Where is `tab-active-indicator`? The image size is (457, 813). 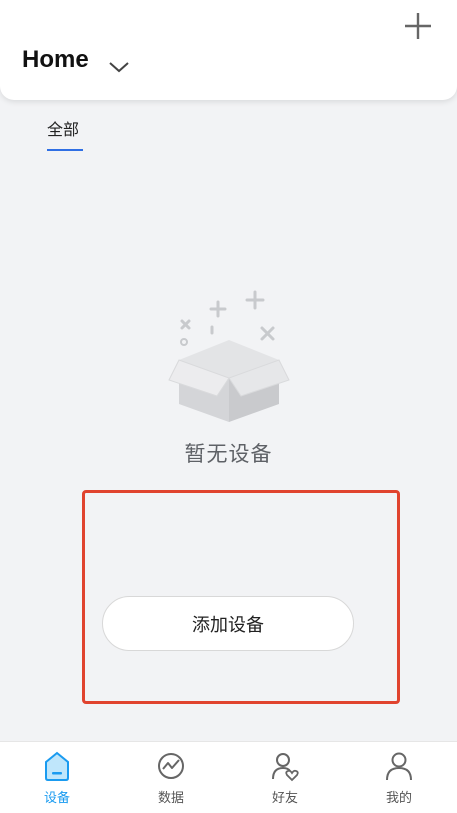
tab-active-indicator is located at coordinates (65, 150).